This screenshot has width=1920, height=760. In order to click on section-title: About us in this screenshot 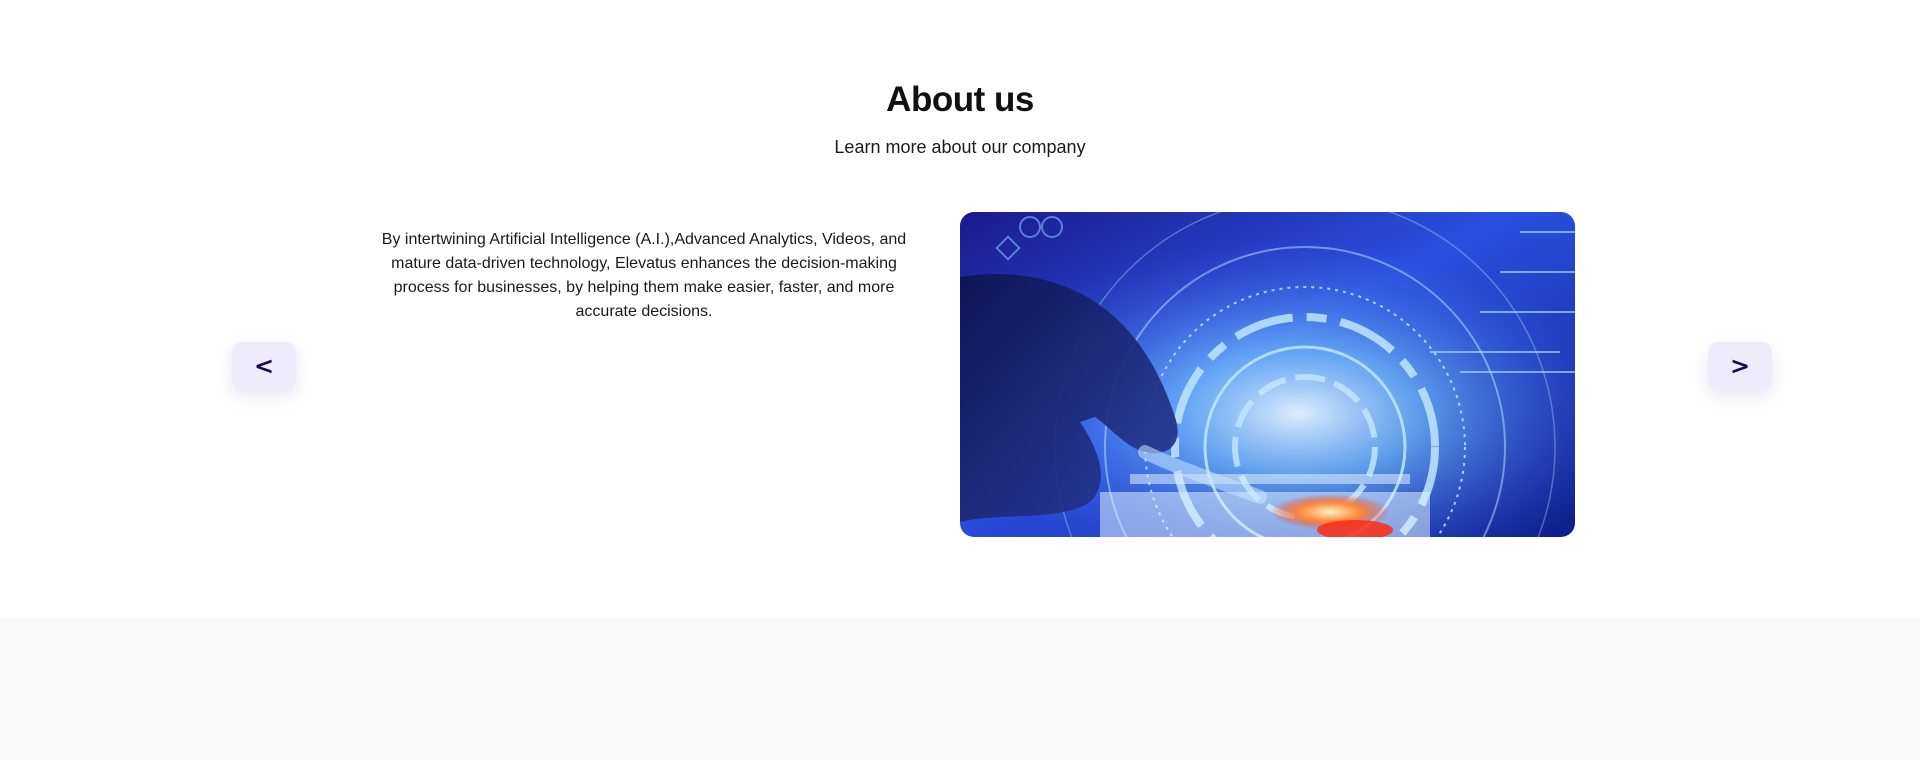, I will do `click(960, 99)`.